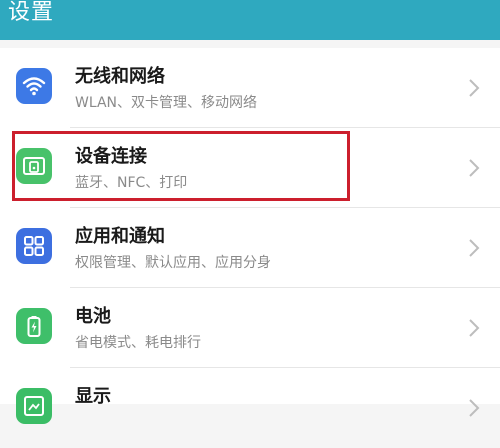 The image size is (500, 448). What do you see at coordinates (120, 76) in the screenshot?
I see `settings-item-title: 无线和网络` at bounding box center [120, 76].